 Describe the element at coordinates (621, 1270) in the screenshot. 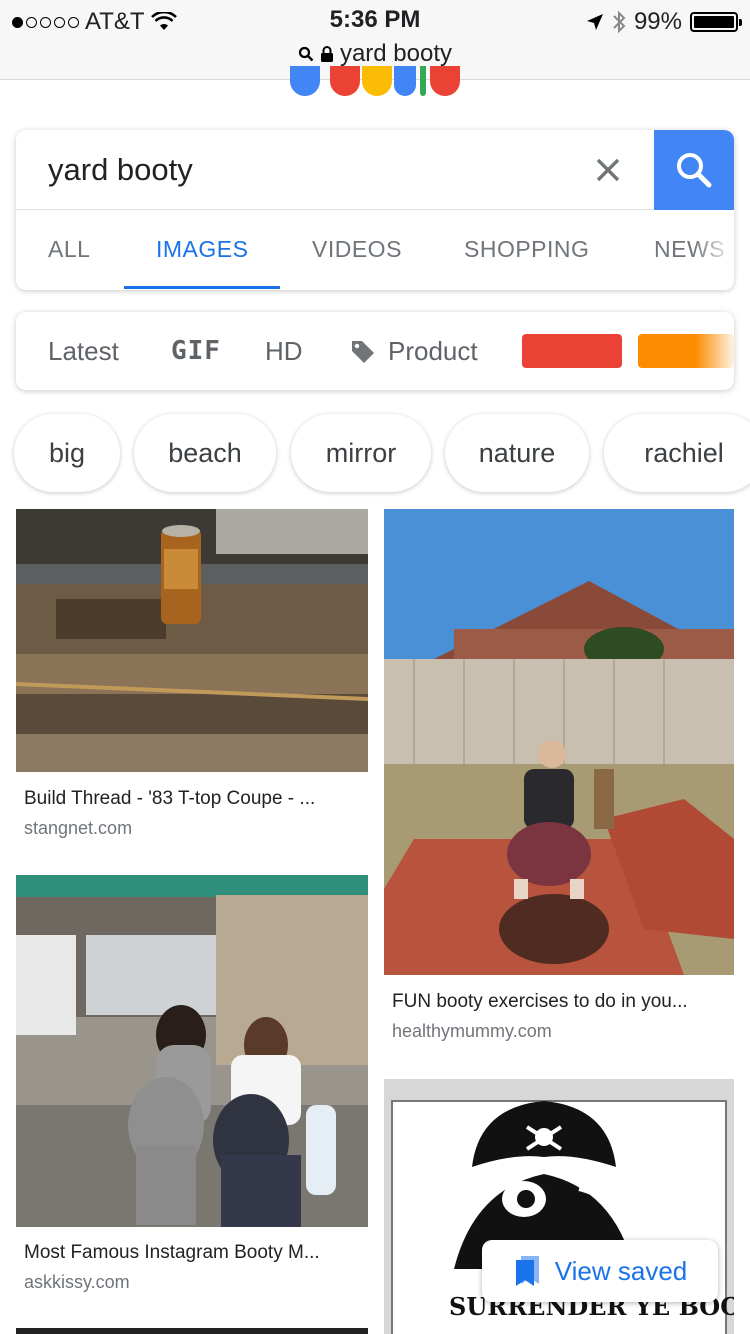

I see `view-saved-label: View saved` at that location.